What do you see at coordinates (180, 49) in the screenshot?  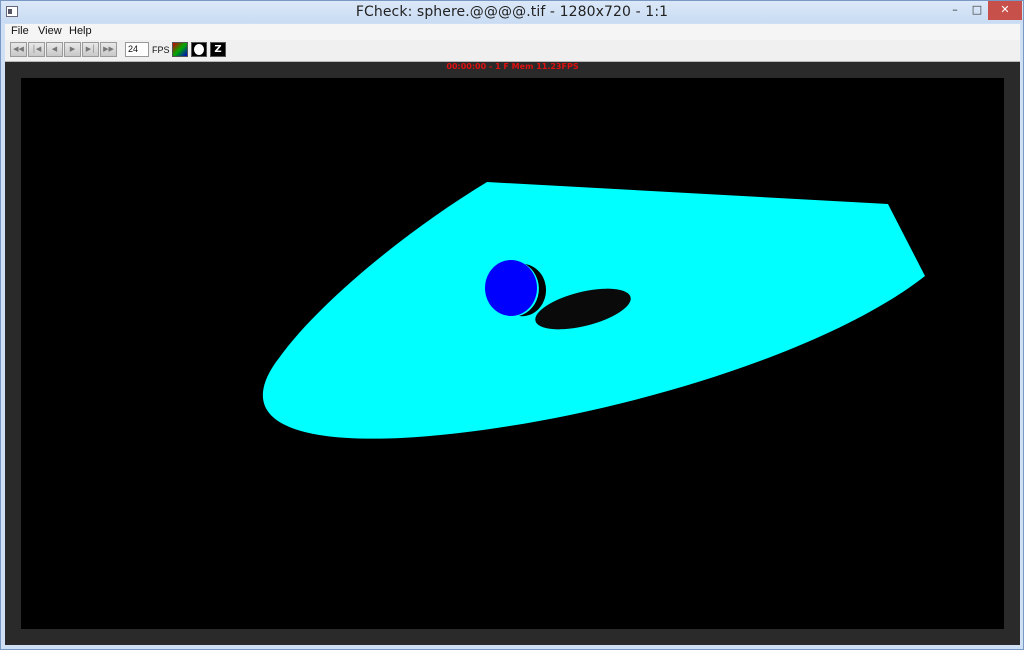 I see `rgb-channels-icon` at bounding box center [180, 49].